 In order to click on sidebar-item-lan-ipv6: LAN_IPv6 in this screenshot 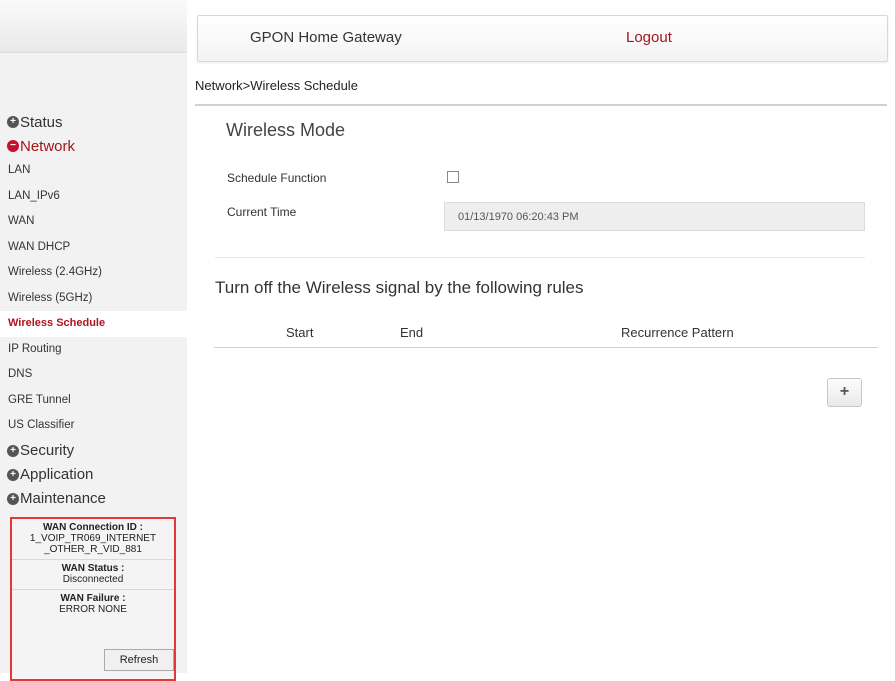, I will do `click(93, 197)`.